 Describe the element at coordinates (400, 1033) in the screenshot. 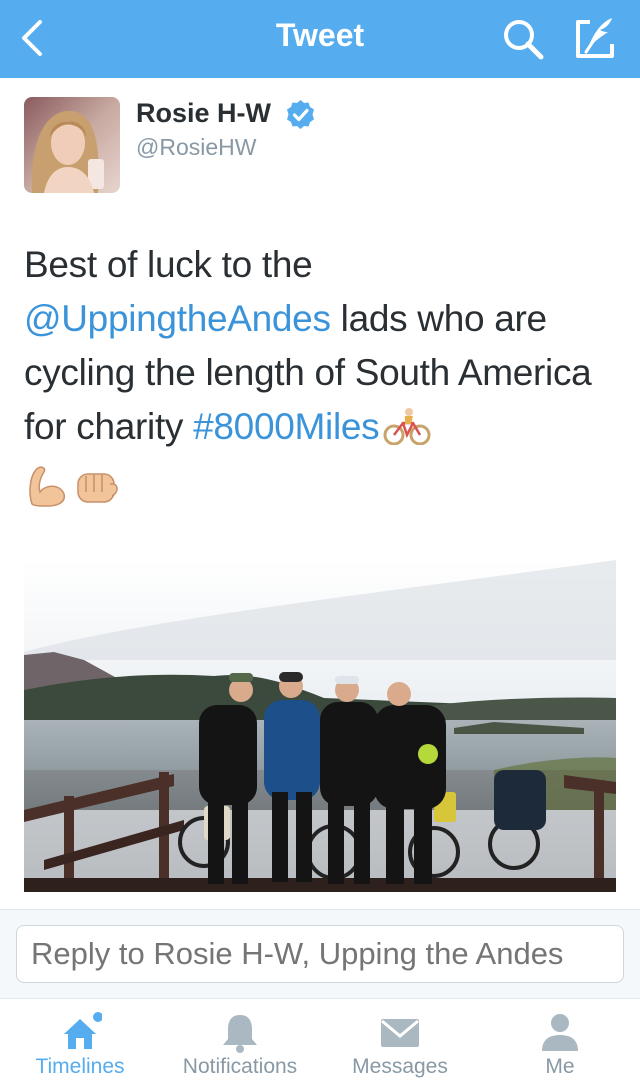

I see `envelope-icon` at that location.